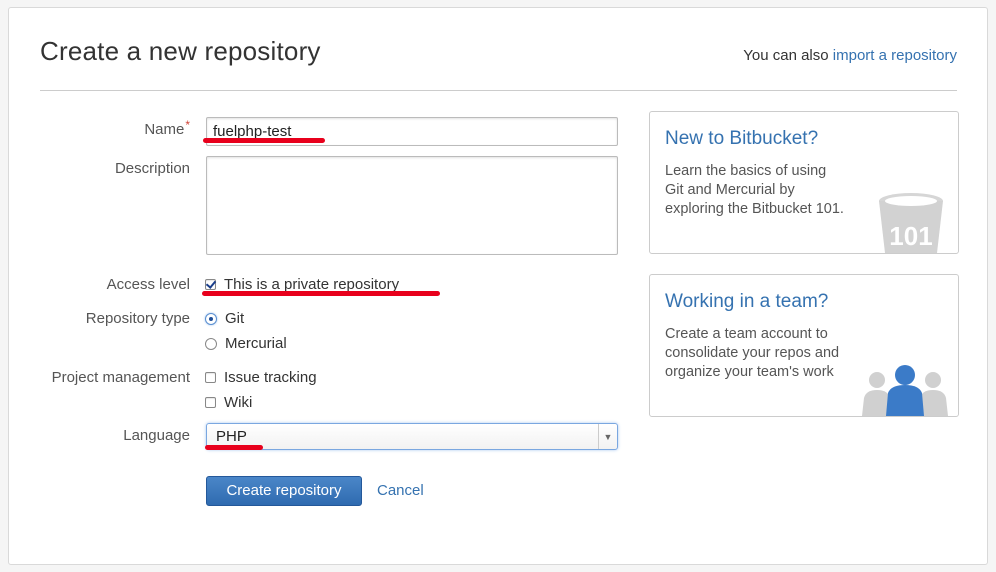 The image size is (996, 572). What do you see at coordinates (164, 129) in the screenshot?
I see `name-label-text: Name` at bounding box center [164, 129].